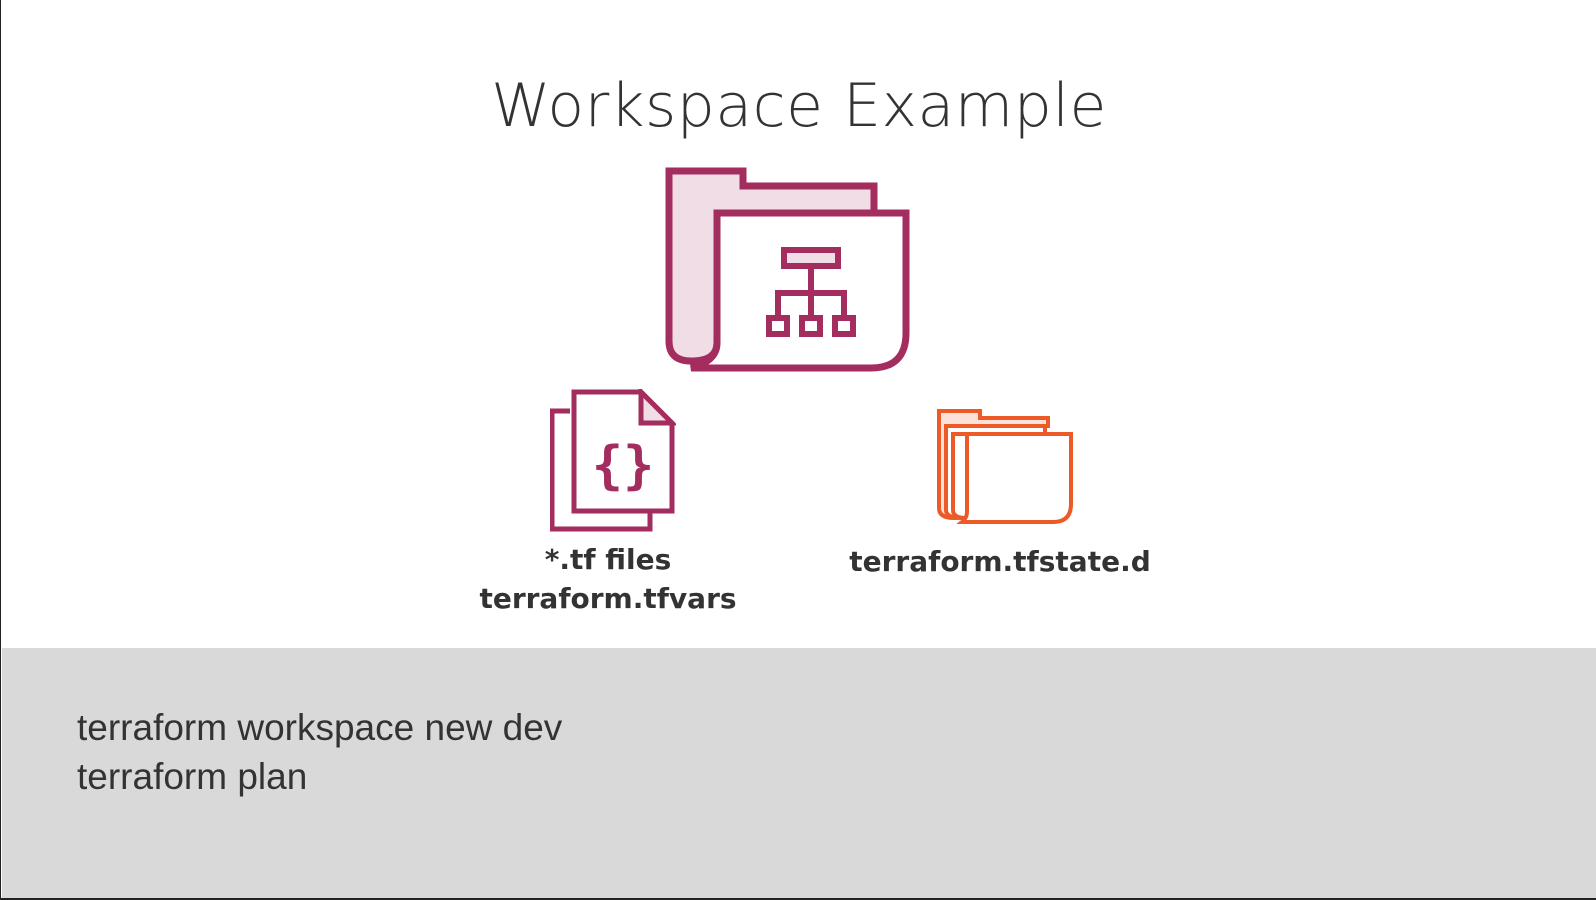  What do you see at coordinates (787, 269) in the screenshot?
I see `workspace-folder-hierarchy-icon` at bounding box center [787, 269].